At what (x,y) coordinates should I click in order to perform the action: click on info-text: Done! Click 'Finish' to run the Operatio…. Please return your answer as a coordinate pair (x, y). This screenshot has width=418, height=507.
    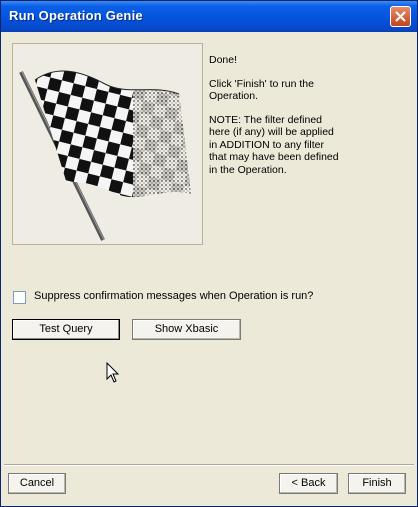
    Looking at the image, I should click on (274, 120).